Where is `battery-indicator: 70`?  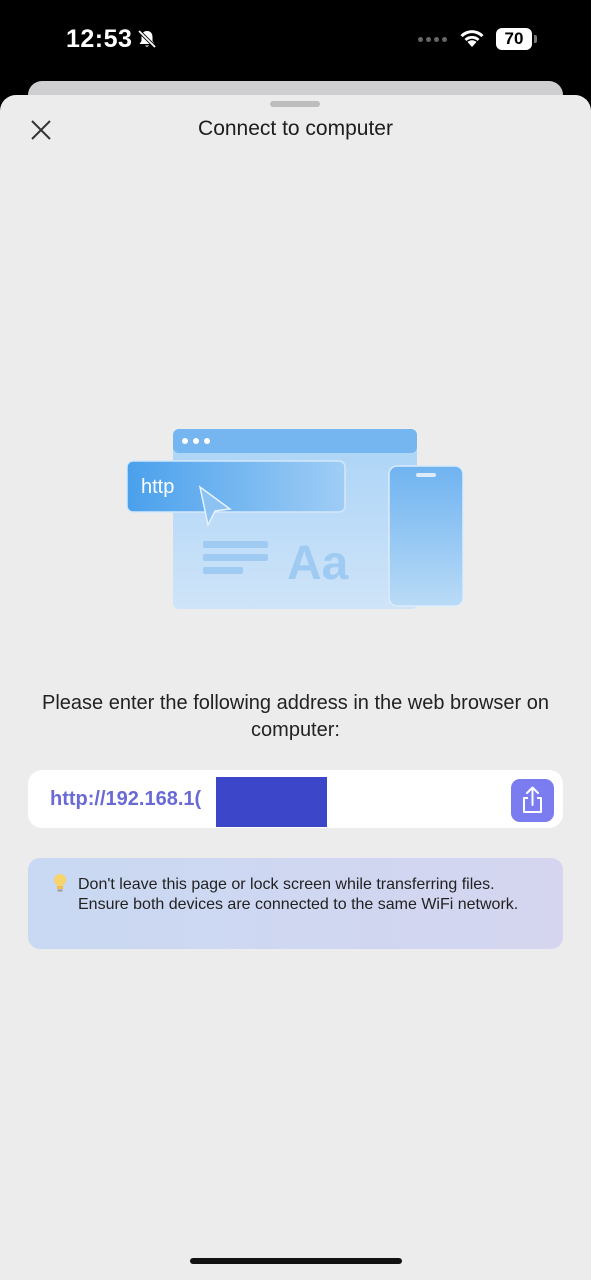
battery-indicator: 70 is located at coordinates (514, 39).